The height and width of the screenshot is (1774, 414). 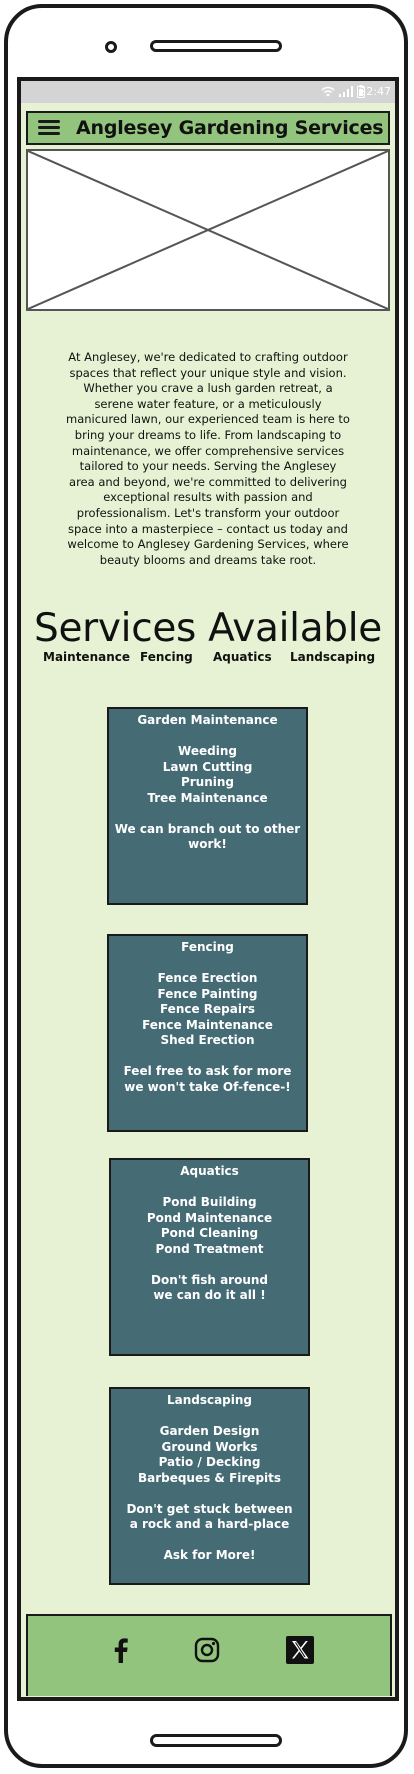 I want to click on footer, so click(x=209, y=1655).